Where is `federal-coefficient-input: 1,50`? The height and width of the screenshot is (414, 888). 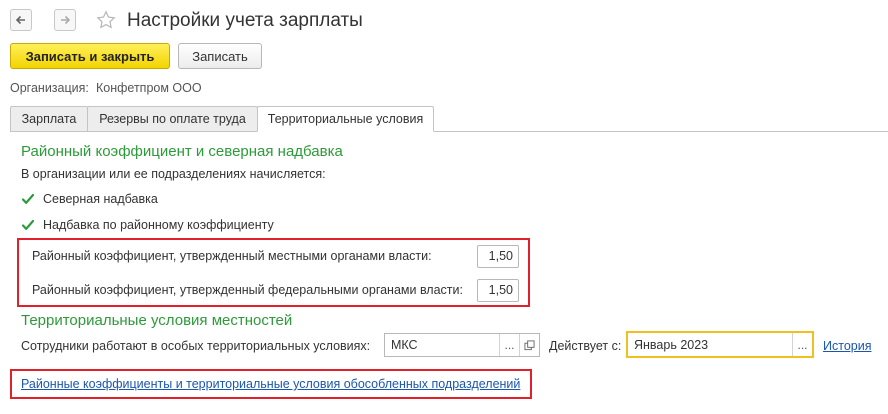
federal-coefficient-input: 1,50 is located at coordinates (498, 290).